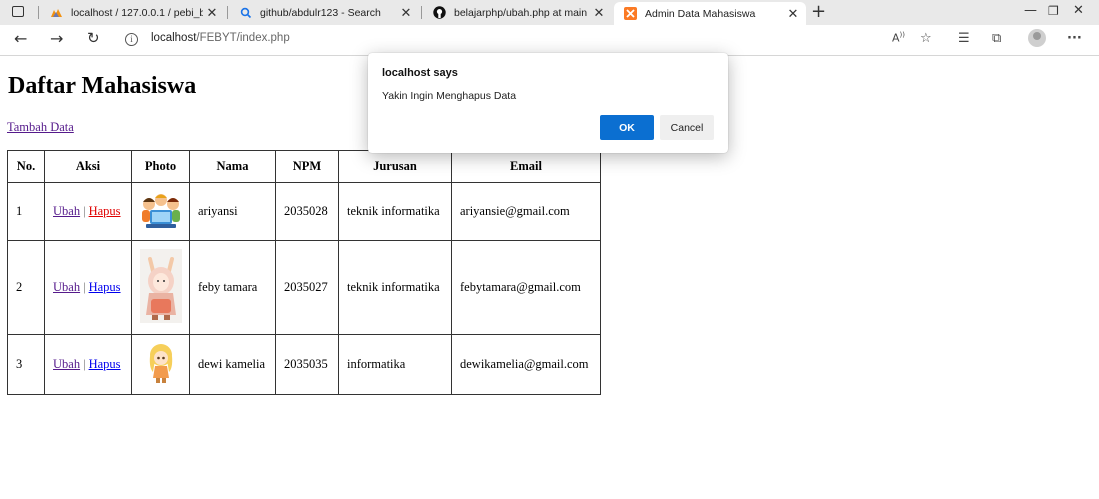 The width and height of the screenshot is (1099, 499). What do you see at coordinates (307, 287) in the screenshot?
I see `cell-npm: 2035027` at bounding box center [307, 287].